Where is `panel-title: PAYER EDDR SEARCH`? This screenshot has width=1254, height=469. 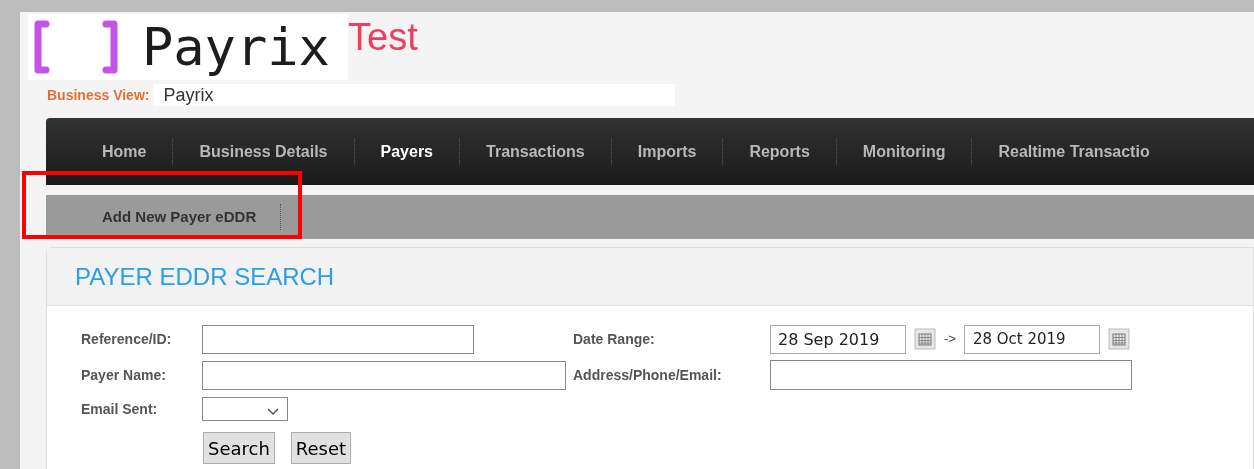 panel-title: PAYER EDDR SEARCH is located at coordinates (205, 276).